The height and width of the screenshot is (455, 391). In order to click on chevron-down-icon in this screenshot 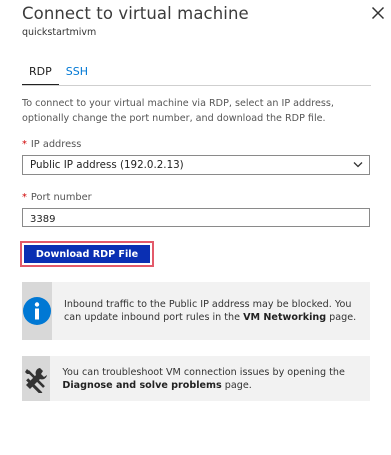, I will do `click(358, 165)`.